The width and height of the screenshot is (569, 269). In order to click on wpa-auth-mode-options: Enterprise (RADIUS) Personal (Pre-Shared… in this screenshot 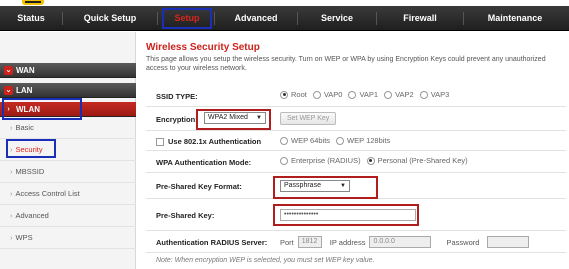, I will do `click(377, 160)`.